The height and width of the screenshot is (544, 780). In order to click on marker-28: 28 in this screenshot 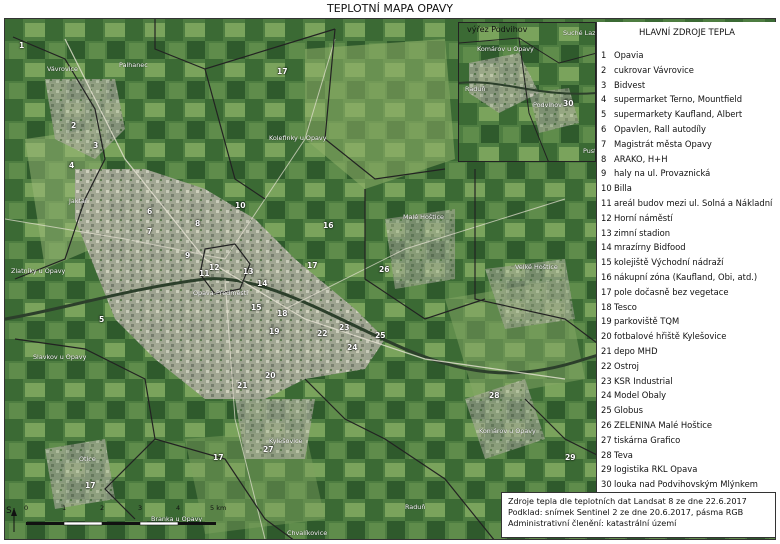, I will do `click(494, 395)`.